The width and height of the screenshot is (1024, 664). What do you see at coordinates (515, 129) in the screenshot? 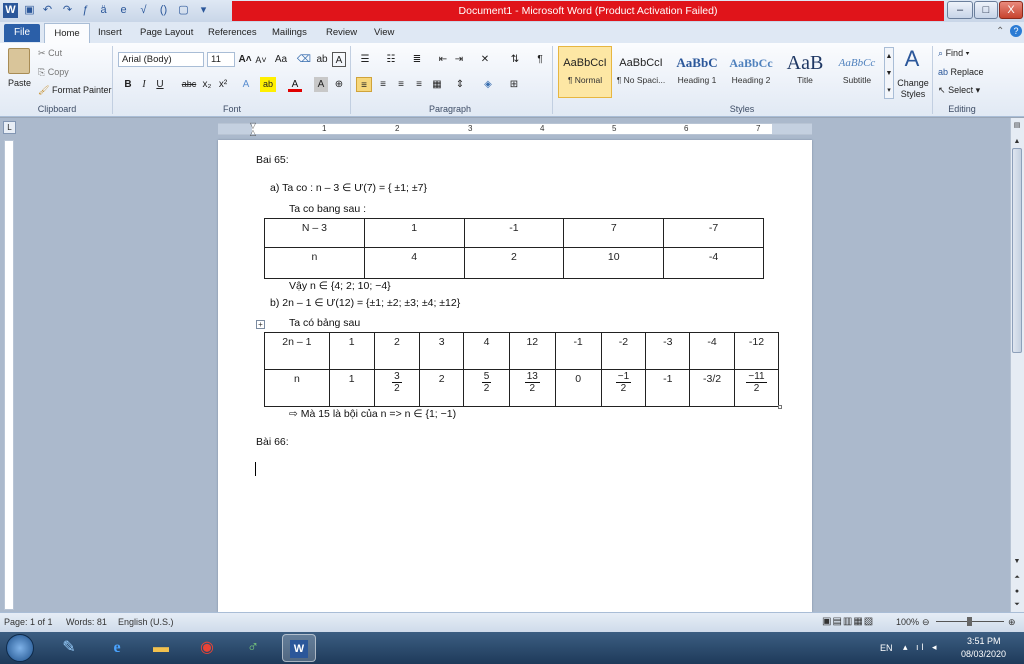
I see `horizontal-ruler` at bounding box center [515, 129].